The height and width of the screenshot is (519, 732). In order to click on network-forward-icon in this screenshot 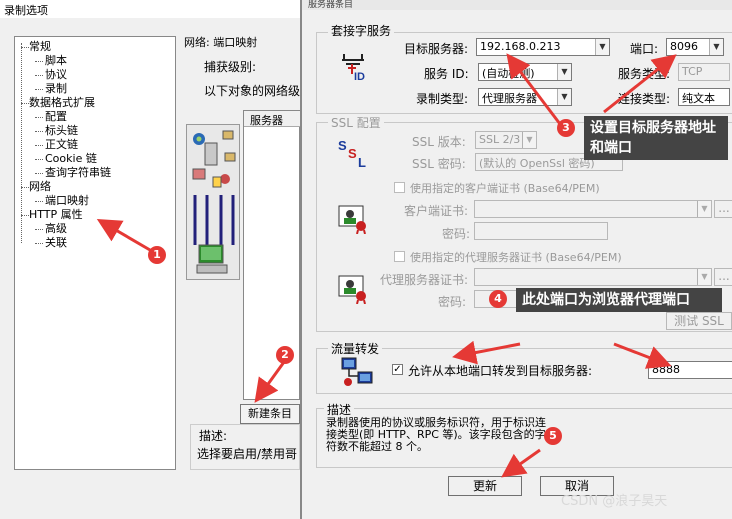, I will do `click(357, 373)`.